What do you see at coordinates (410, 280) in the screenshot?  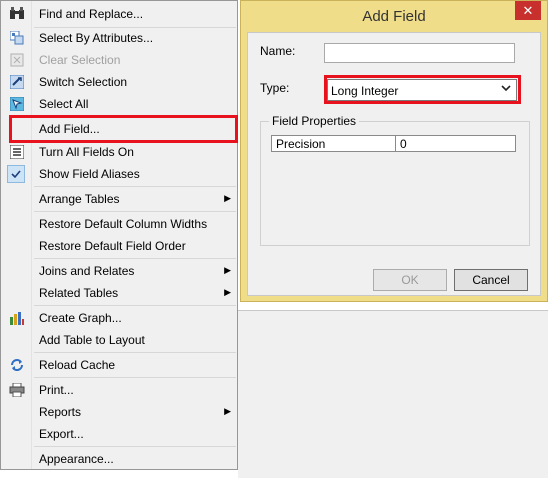 I see `ok-button: OK` at bounding box center [410, 280].